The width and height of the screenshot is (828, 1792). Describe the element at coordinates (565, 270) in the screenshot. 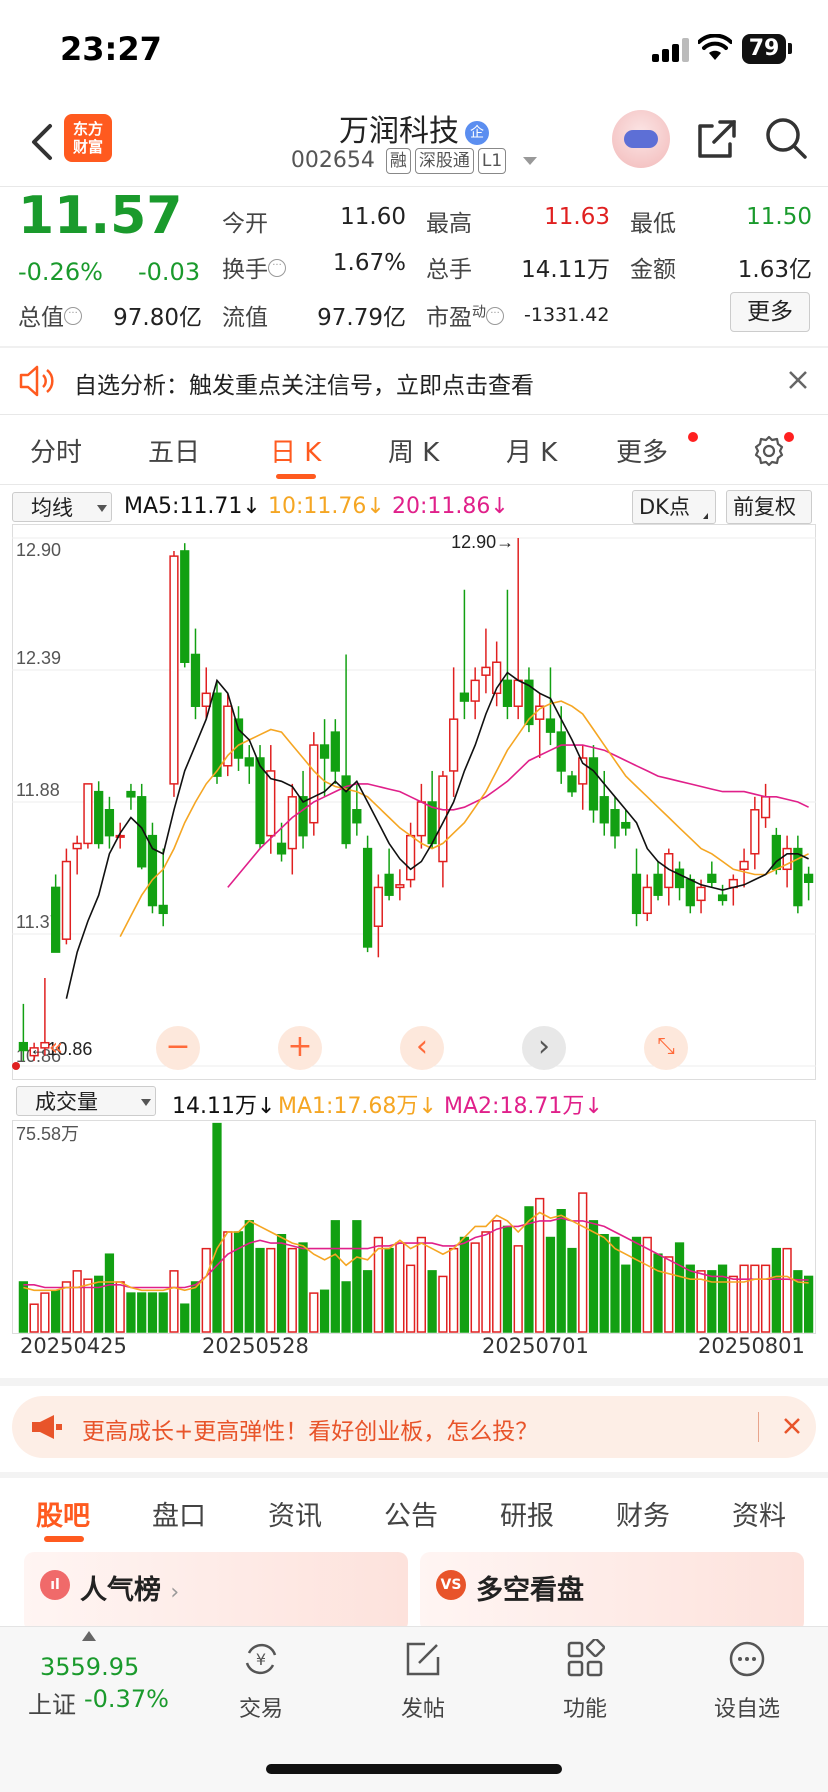

I see `volume-value: 14.11万` at that location.